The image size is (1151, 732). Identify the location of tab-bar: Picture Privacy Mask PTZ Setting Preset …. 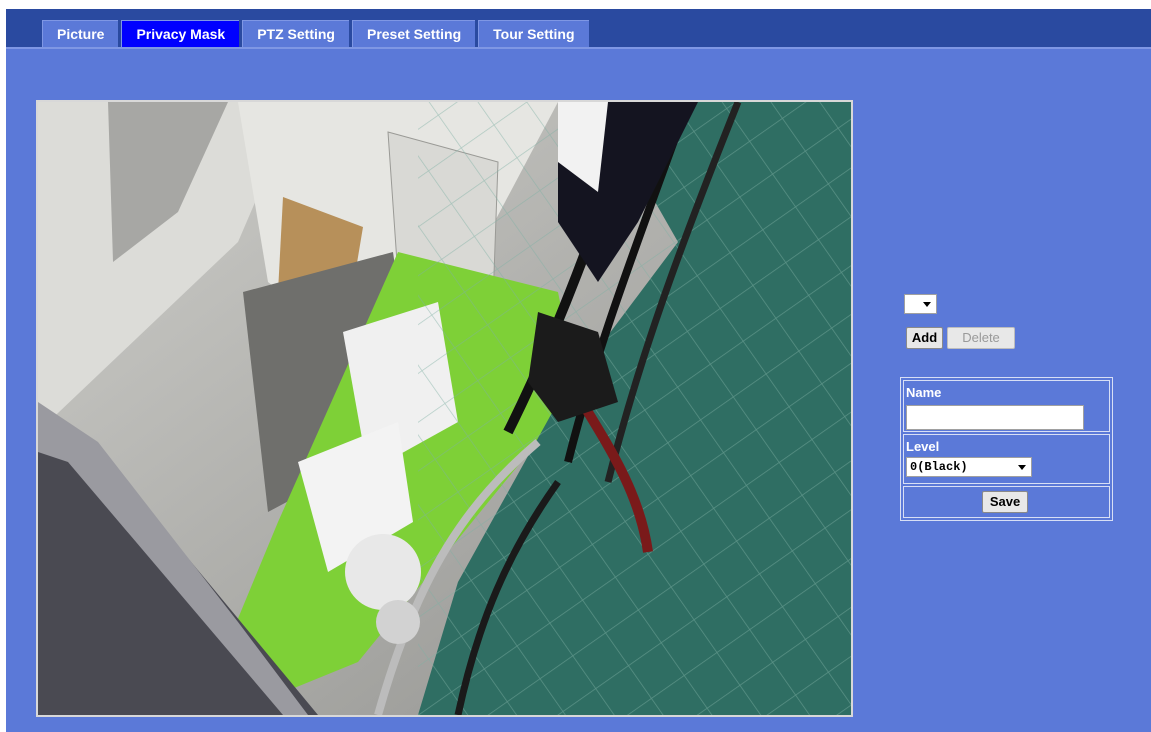
(578, 28).